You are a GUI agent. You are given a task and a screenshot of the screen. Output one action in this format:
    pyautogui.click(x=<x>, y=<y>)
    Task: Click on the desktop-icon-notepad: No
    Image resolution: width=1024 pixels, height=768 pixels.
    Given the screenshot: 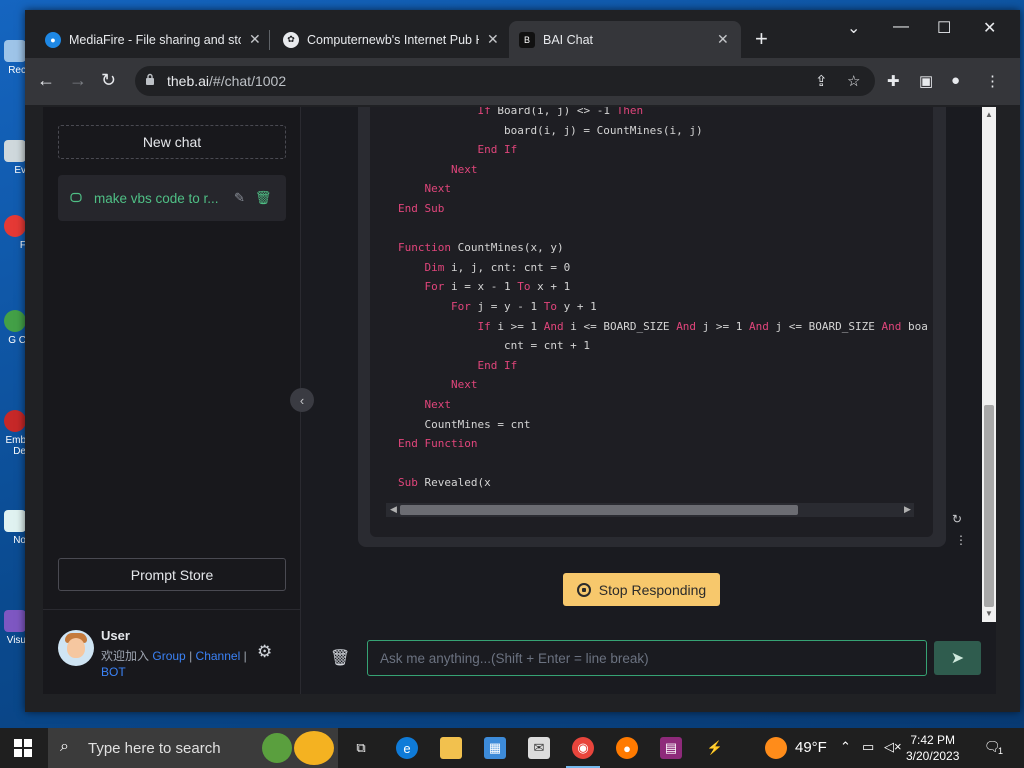 What is the action you would take?
    pyautogui.click(x=13, y=528)
    